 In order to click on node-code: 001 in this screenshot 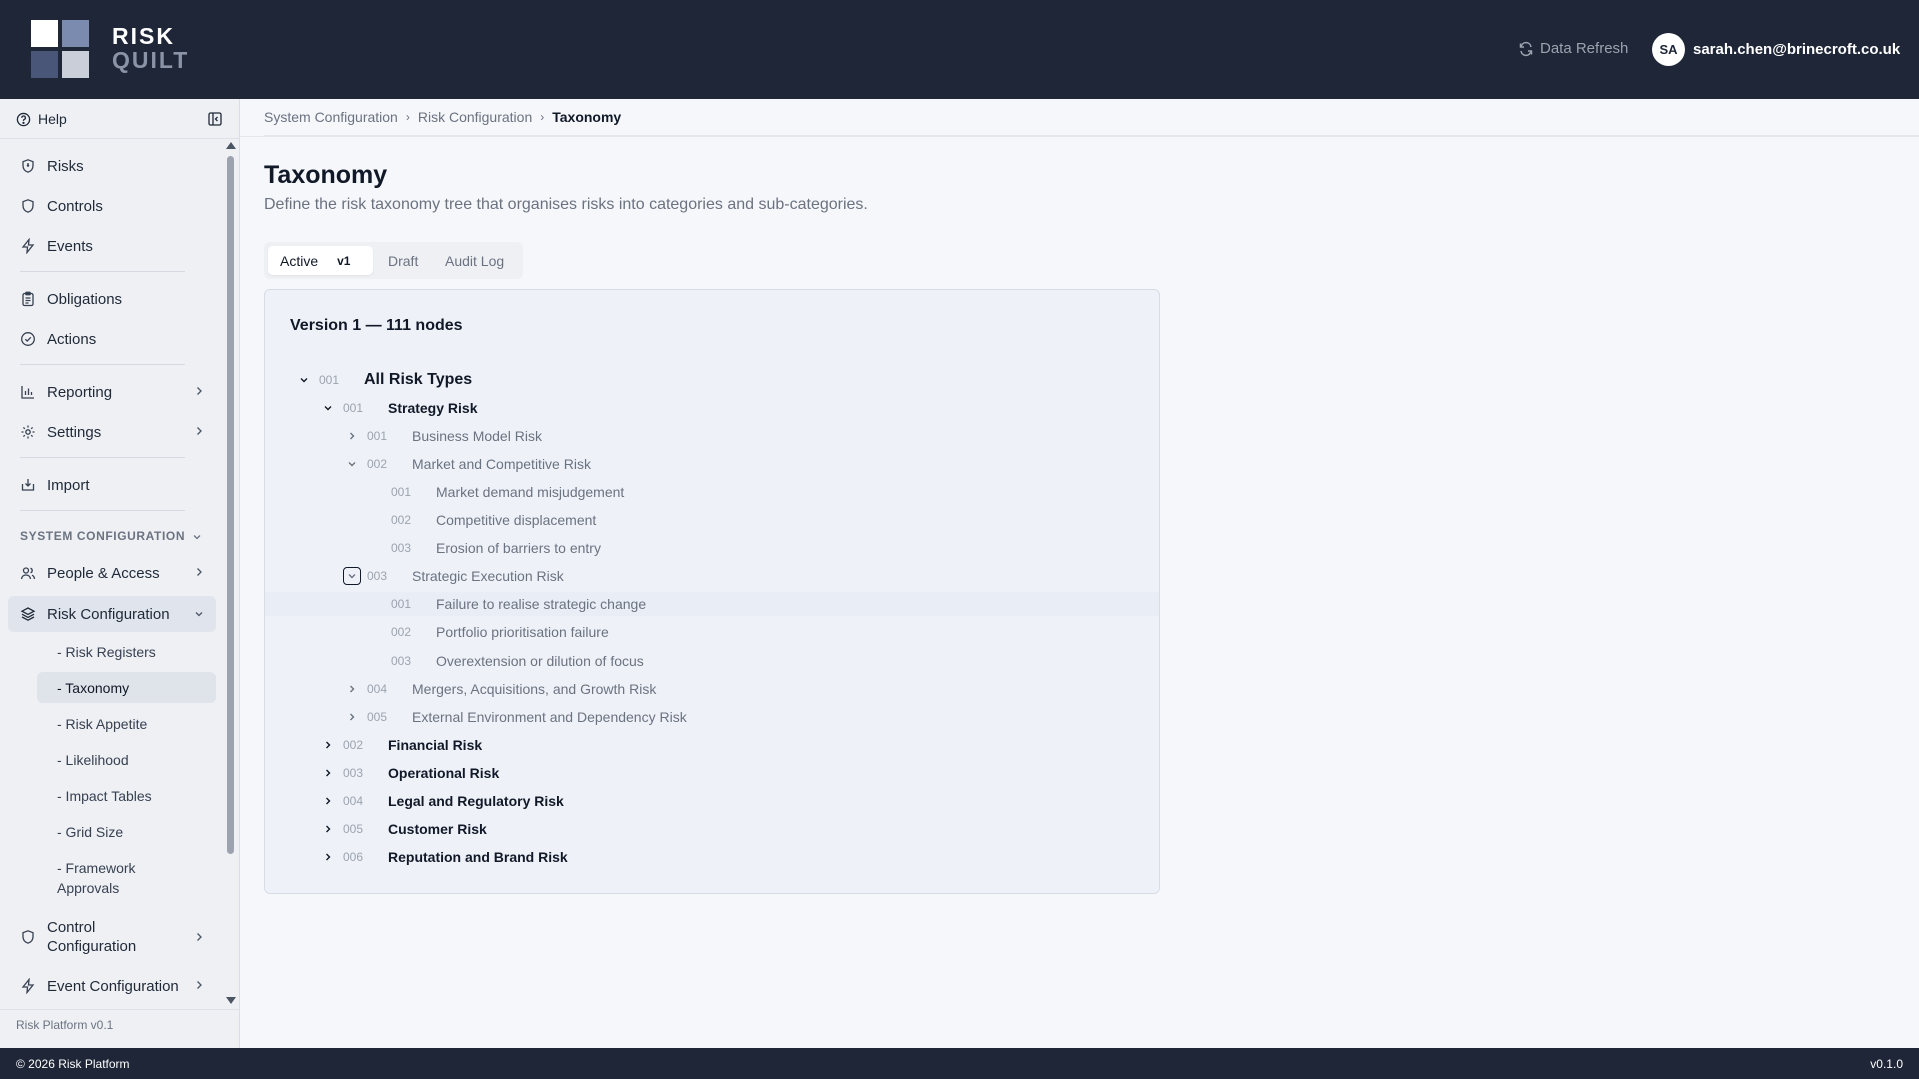, I will do `click(353, 408)`.